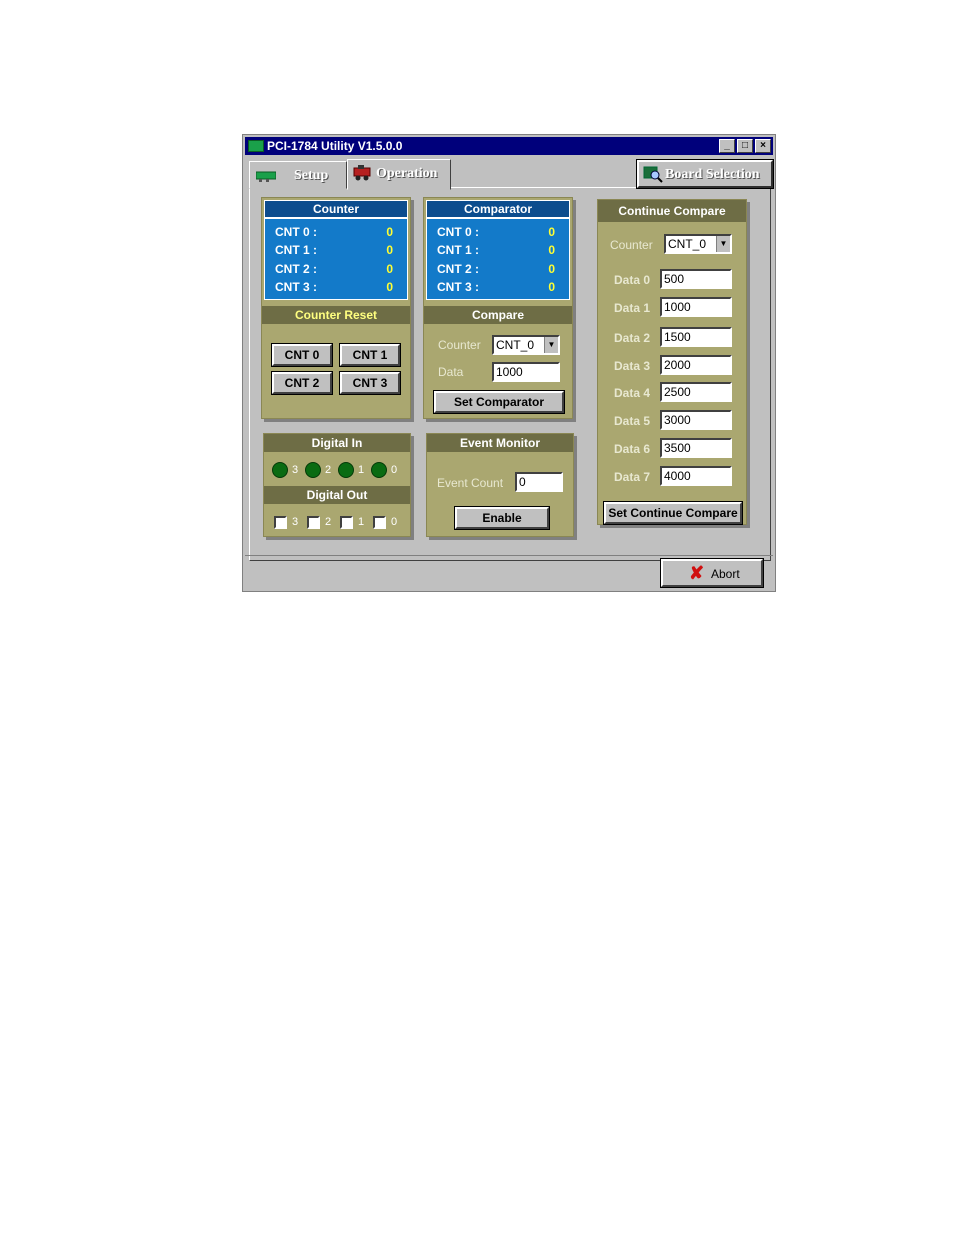 This screenshot has height=1235, width=954. Describe the element at coordinates (328, 522) in the screenshot. I see `digital-out-2-label: 2` at that location.